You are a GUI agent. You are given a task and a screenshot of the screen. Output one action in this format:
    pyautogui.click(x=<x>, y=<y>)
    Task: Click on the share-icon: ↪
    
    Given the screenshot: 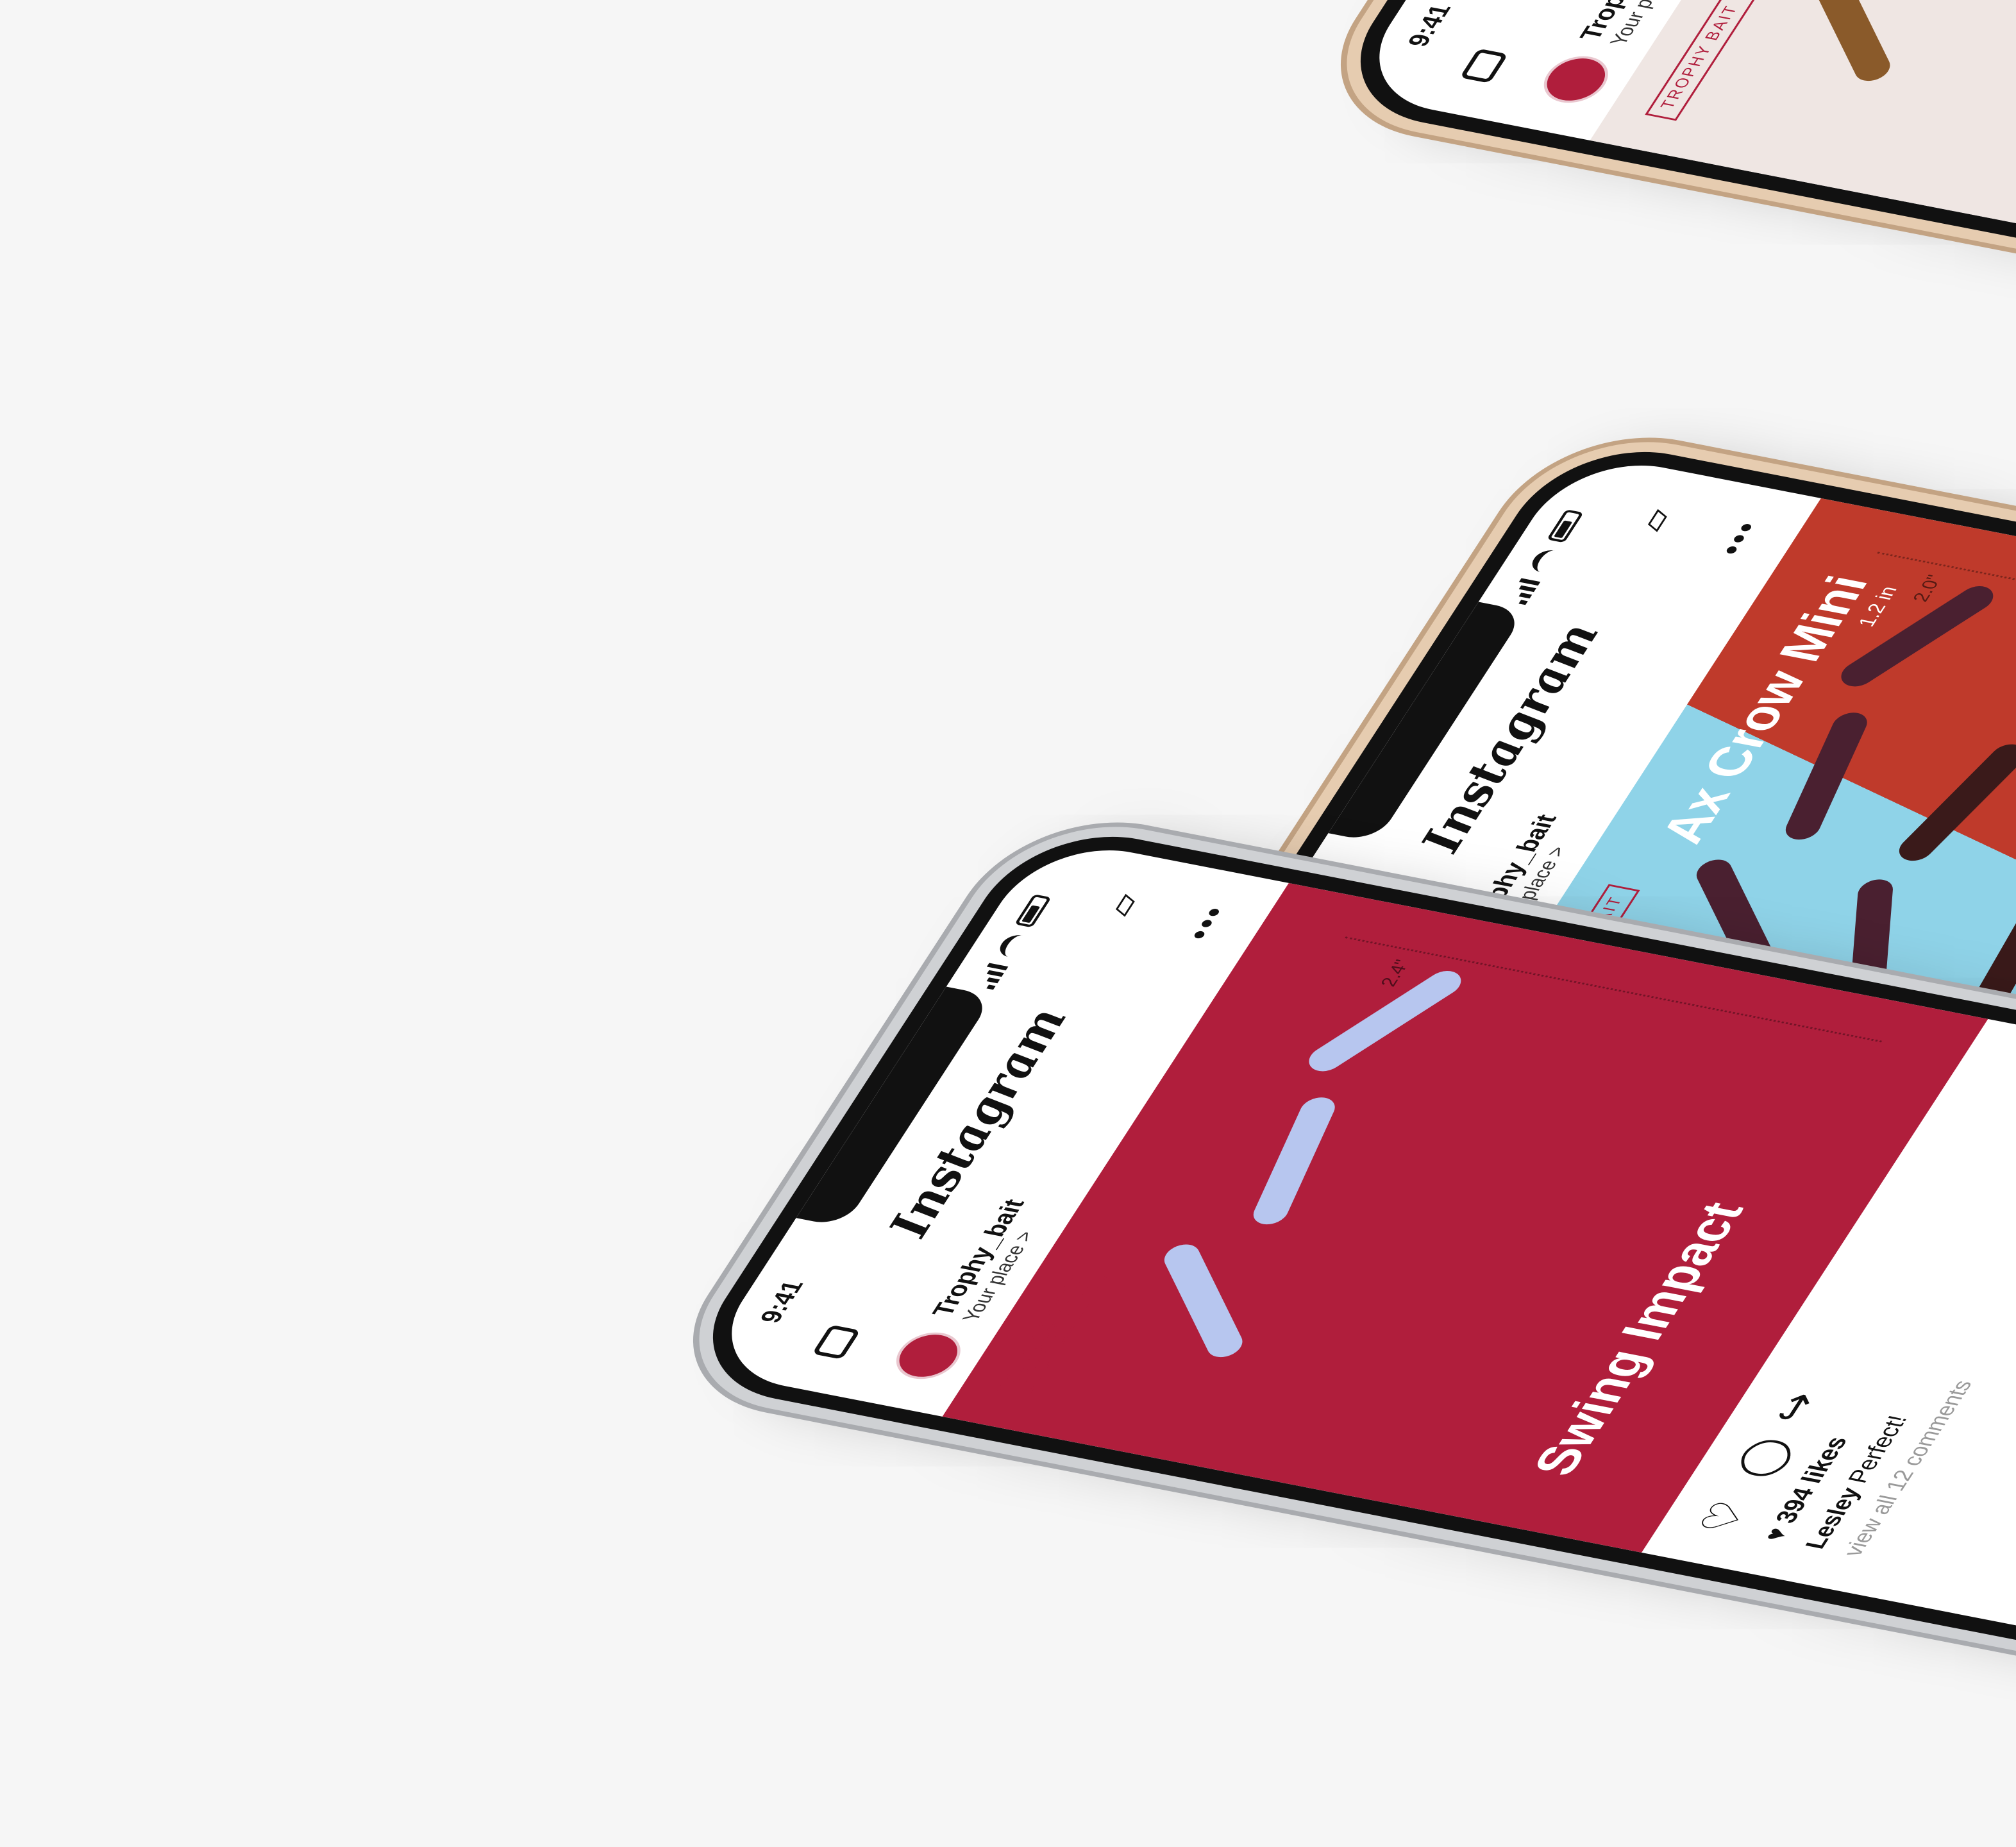 What is the action you would take?
    pyautogui.click(x=1795, y=1408)
    